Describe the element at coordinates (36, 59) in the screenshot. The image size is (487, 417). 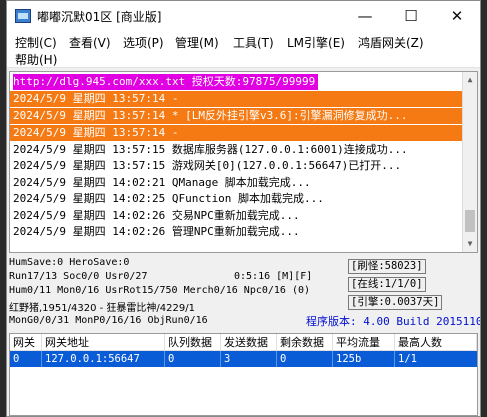
I see `menu-help: 帮助(H)` at that location.